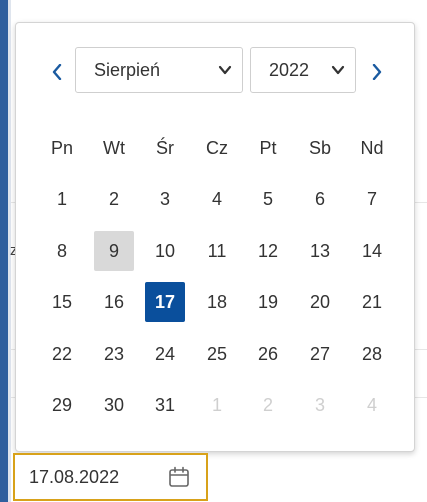  What do you see at coordinates (372, 148) in the screenshot?
I see `weekday-label: Nd` at bounding box center [372, 148].